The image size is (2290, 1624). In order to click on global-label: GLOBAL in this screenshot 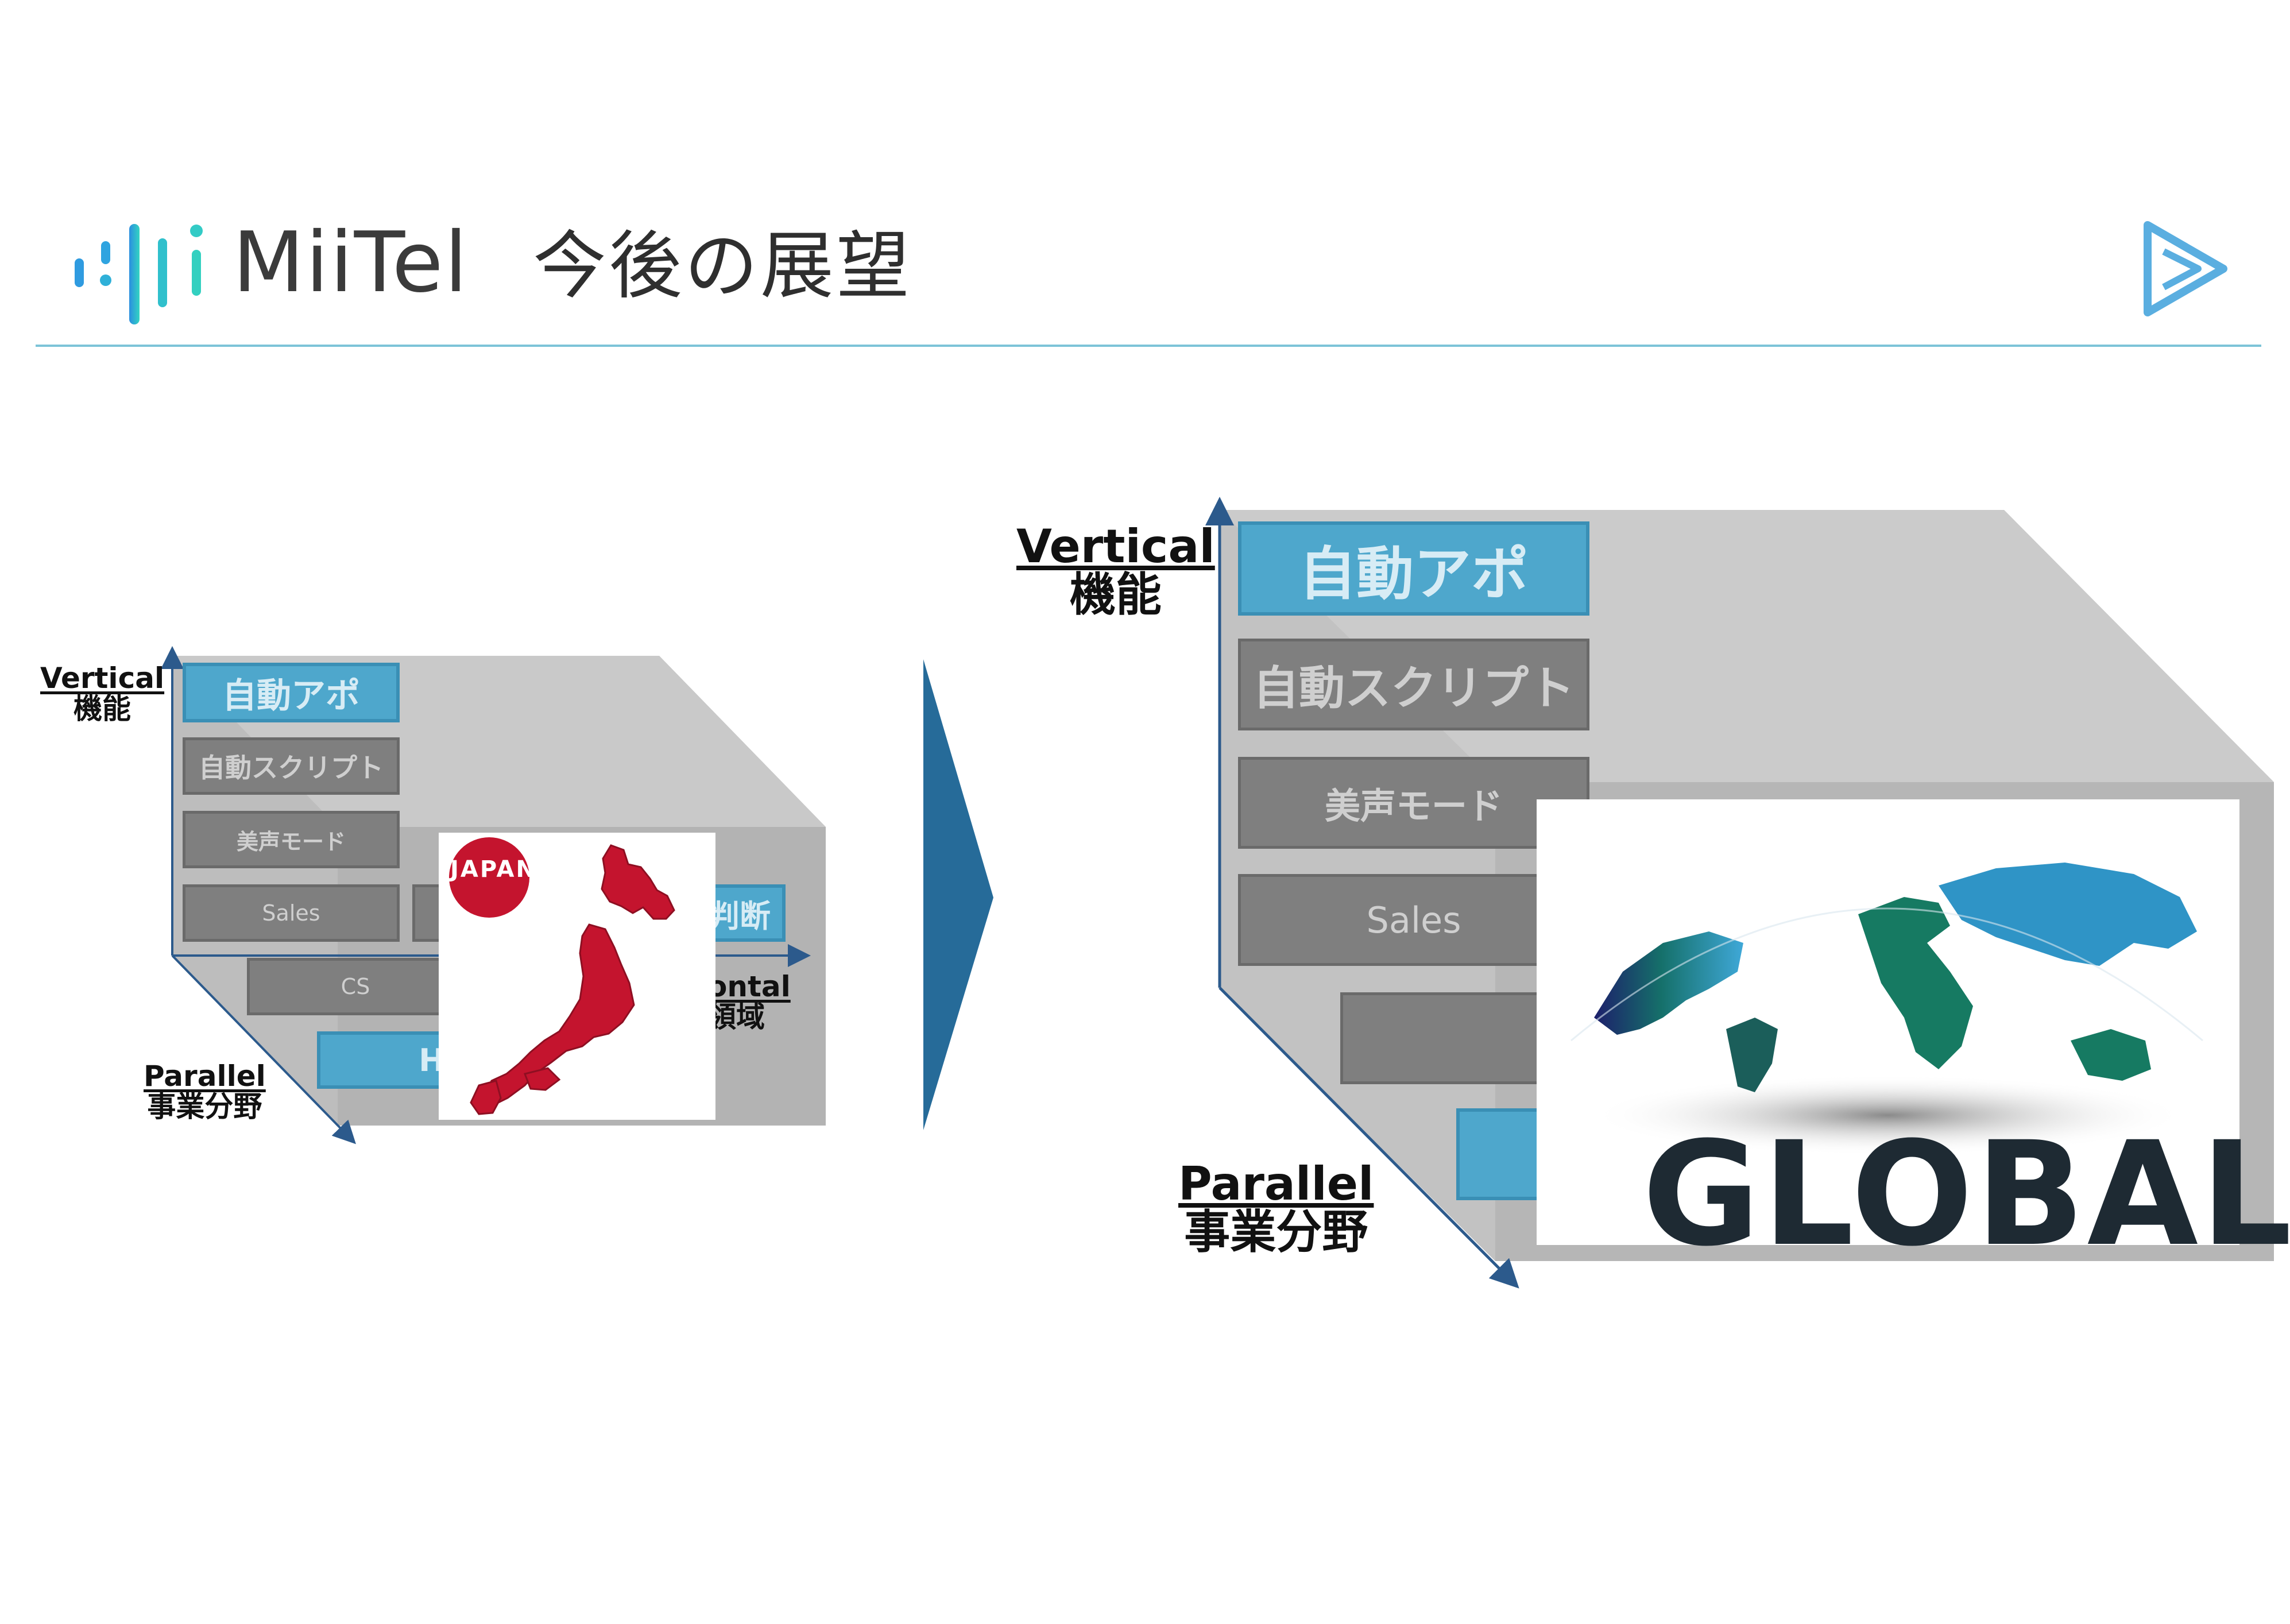, I will do `click(1966, 1194)`.